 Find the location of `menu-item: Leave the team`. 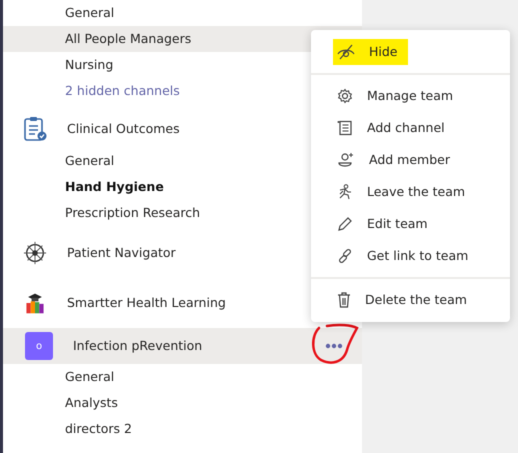

menu-item: Leave the team is located at coordinates (410, 192).